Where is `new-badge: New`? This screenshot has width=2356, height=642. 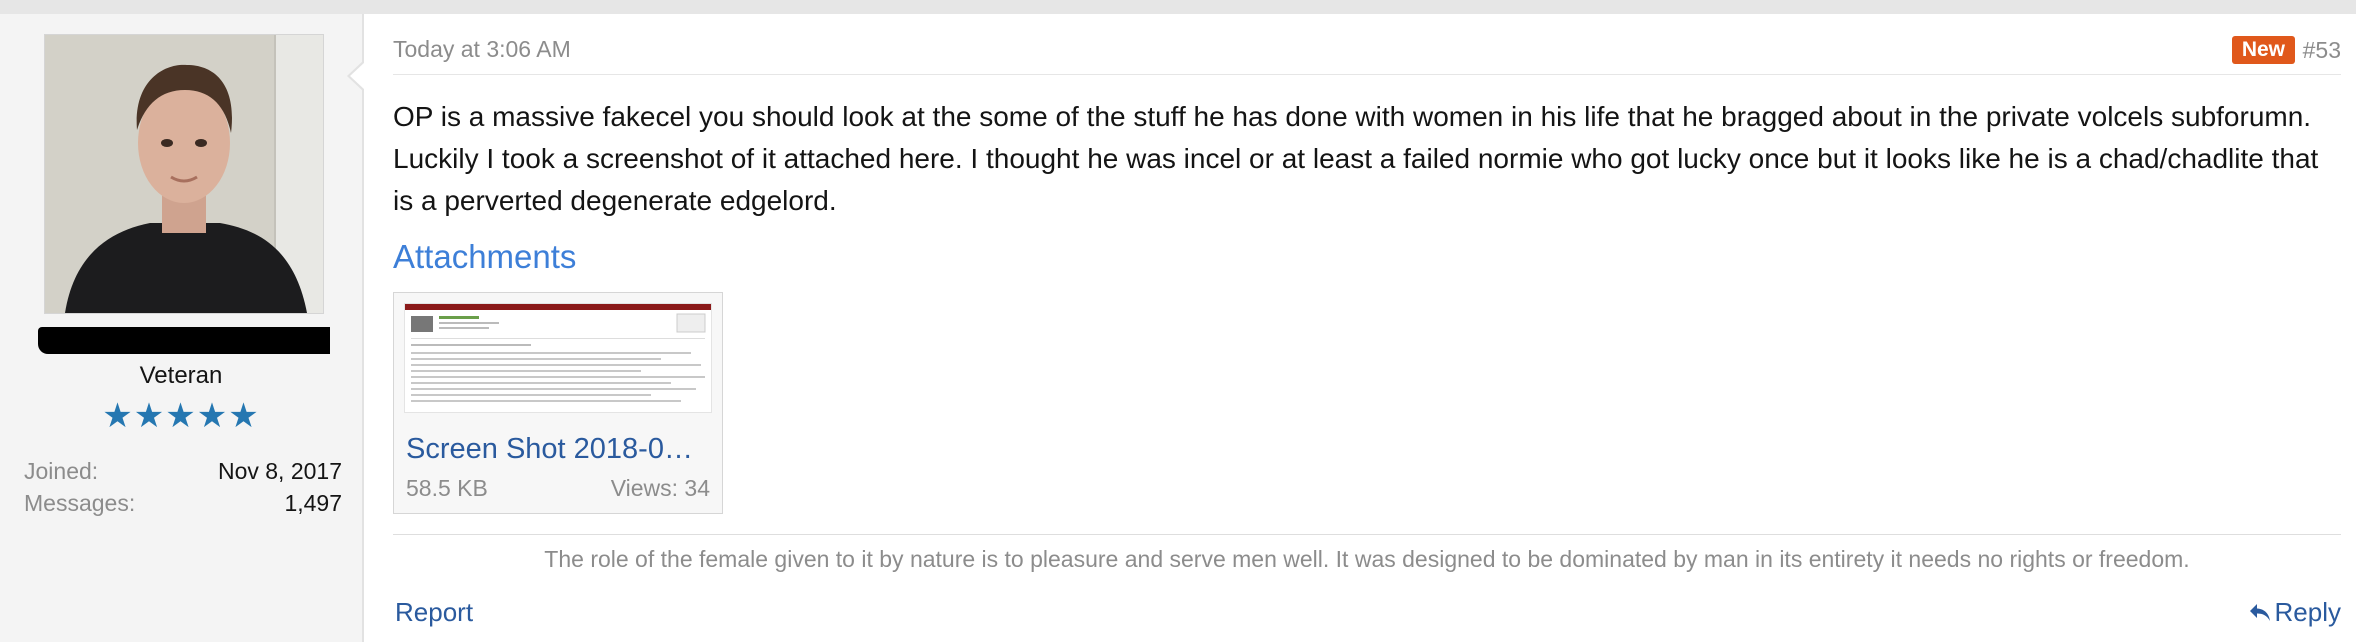
new-badge: New is located at coordinates (2263, 50).